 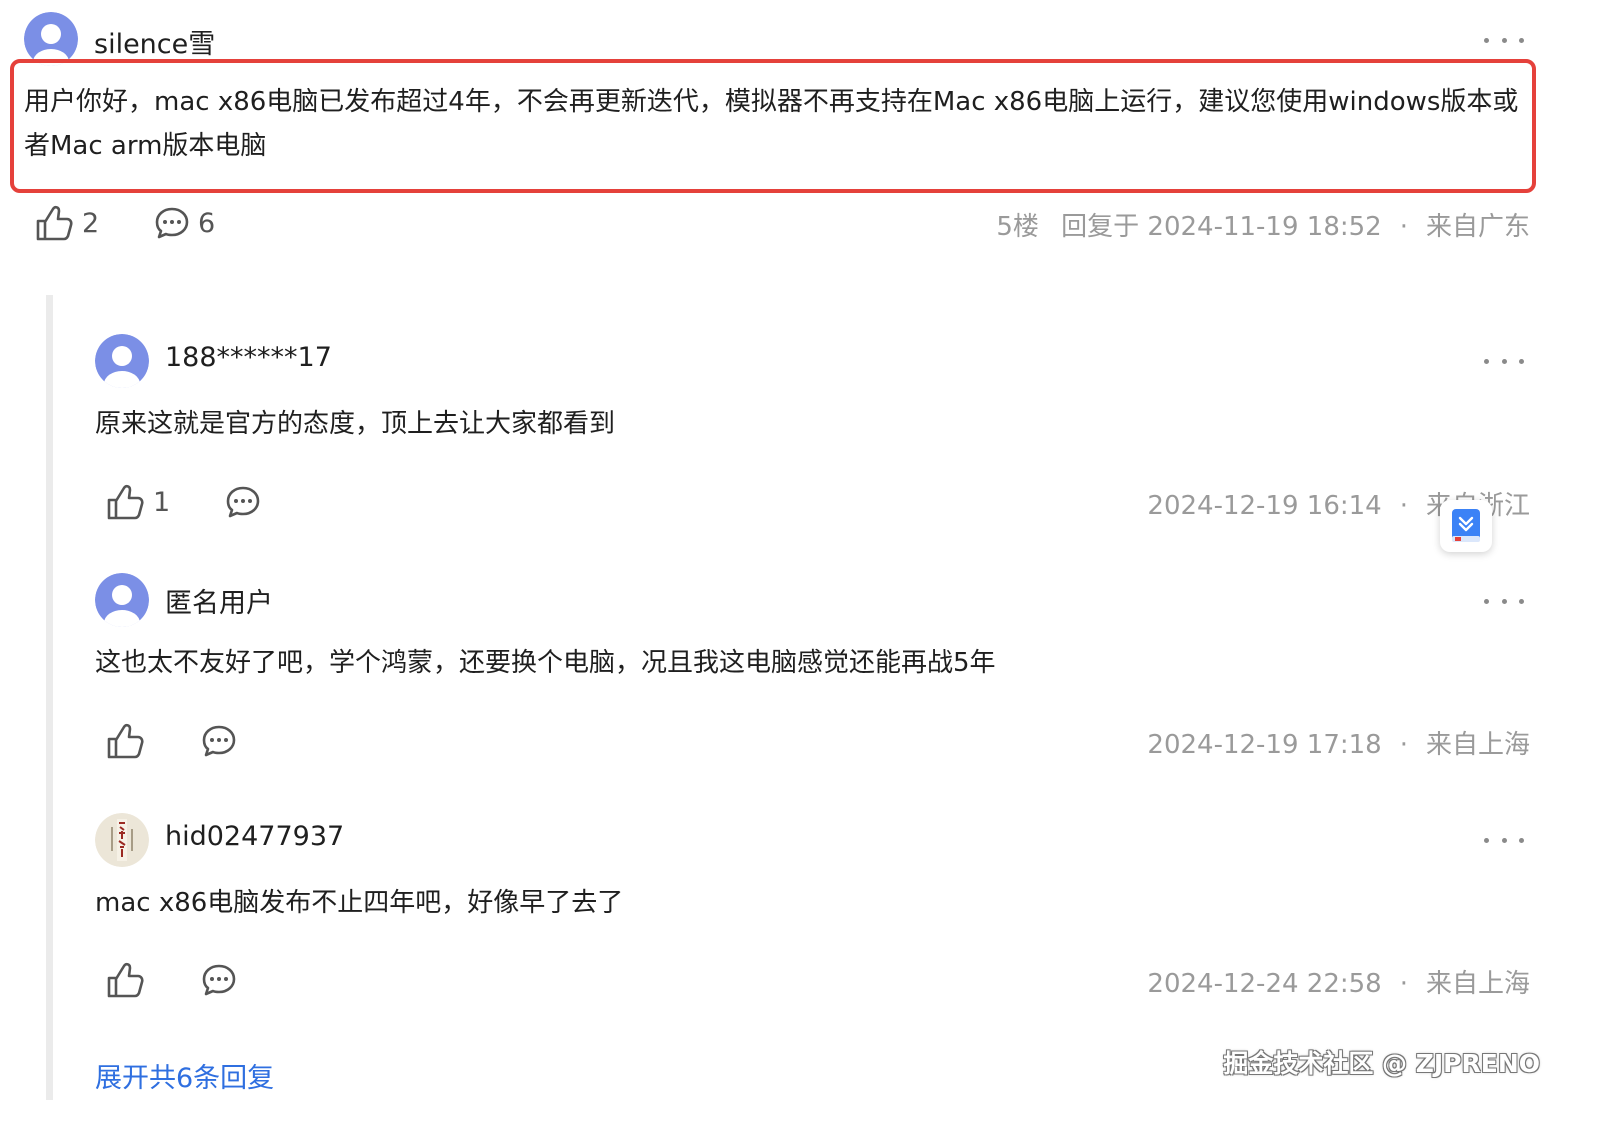 I want to click on username: hid02477937, so click(x=254, y=836).